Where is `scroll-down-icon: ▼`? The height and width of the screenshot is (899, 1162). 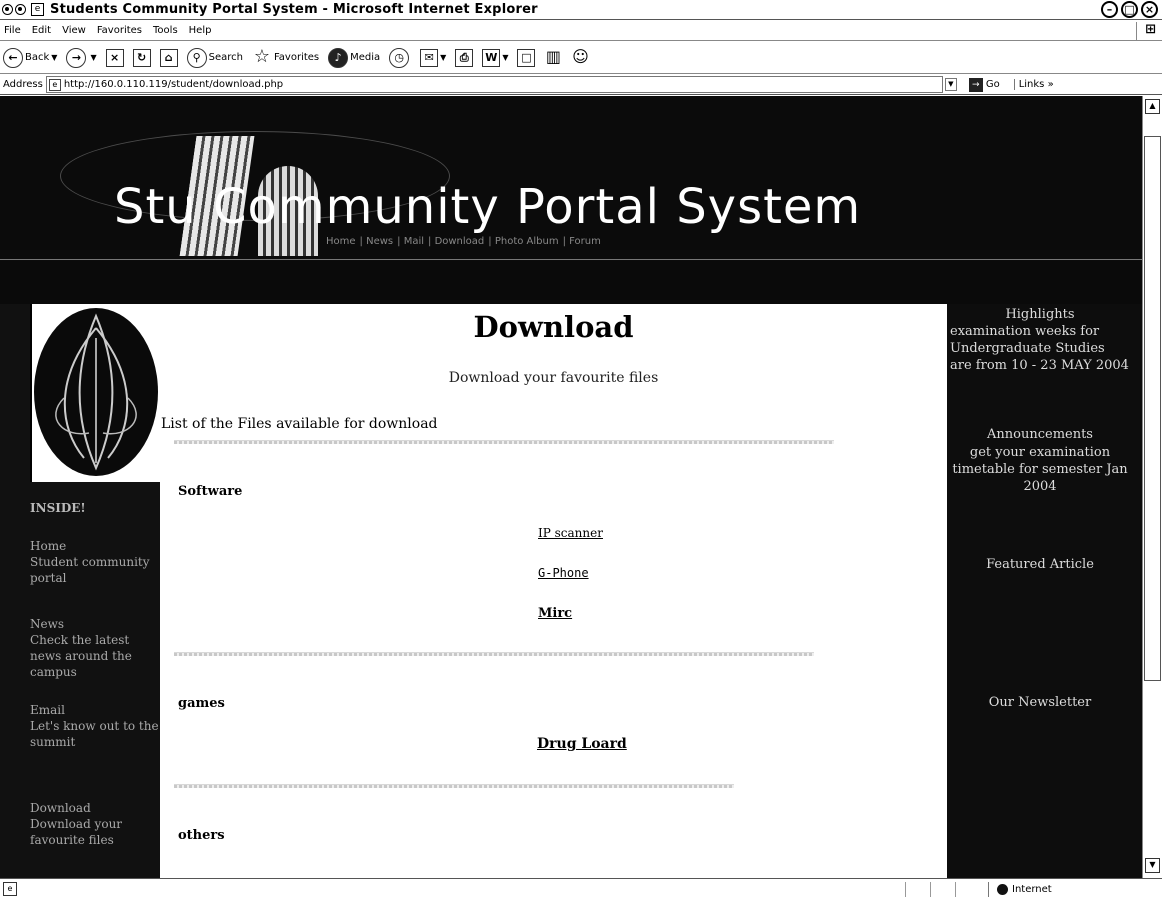 scroll-down-icon: ▼ is located at coordinates (1152, 865).